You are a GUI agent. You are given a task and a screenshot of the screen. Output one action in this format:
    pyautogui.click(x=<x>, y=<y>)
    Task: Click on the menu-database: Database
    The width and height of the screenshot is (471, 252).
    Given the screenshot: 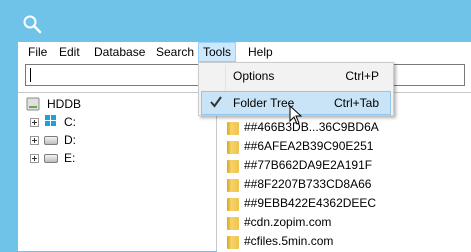 What is the action you would take?
    pyautogui.click(x=119, y=52)
    